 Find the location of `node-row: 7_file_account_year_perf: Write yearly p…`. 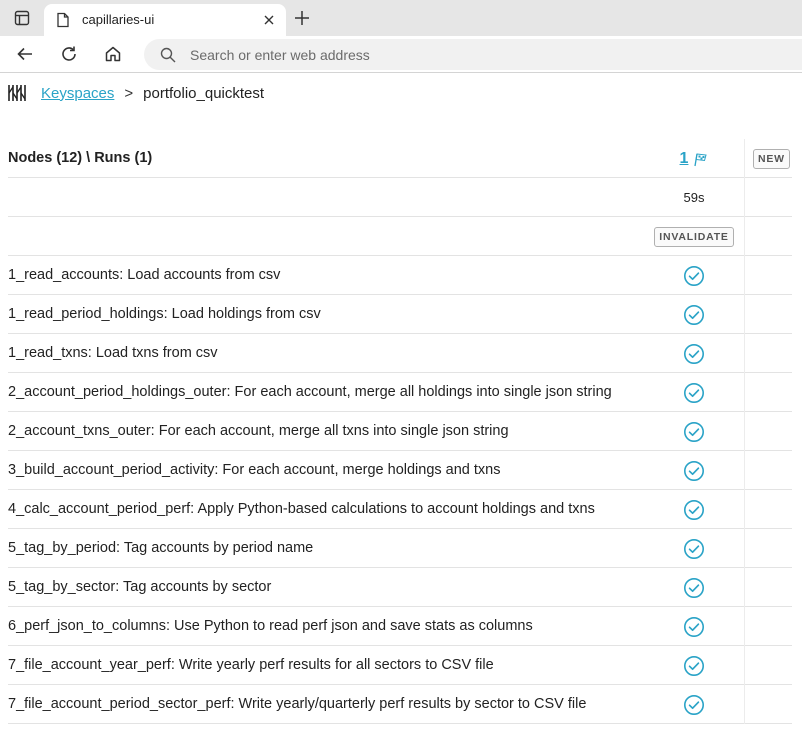

node-row: 7_file_account_year_perf: Write yearly p… is located at coordinates (400, 665).